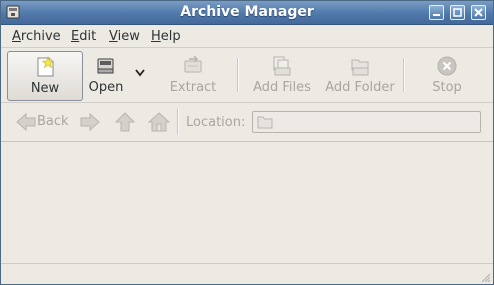 This screenshot has width=494, height=285. What do you see at coordinates (366, 122) in the screenshot?
I see `location-field` at bounding box center [366, 122].